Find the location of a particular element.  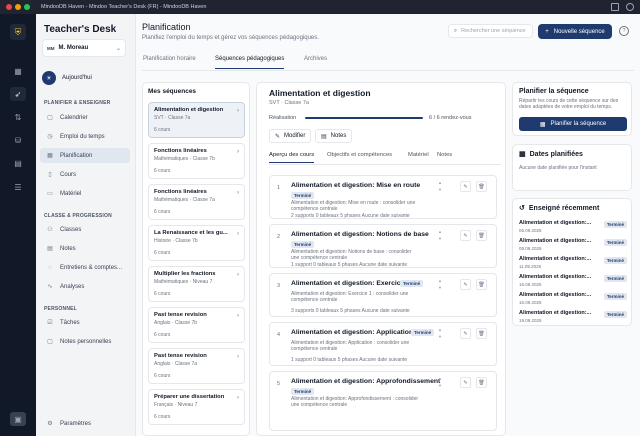

sidebar-item-classes: ⚇ Classes is located at coordinates (85, 229).